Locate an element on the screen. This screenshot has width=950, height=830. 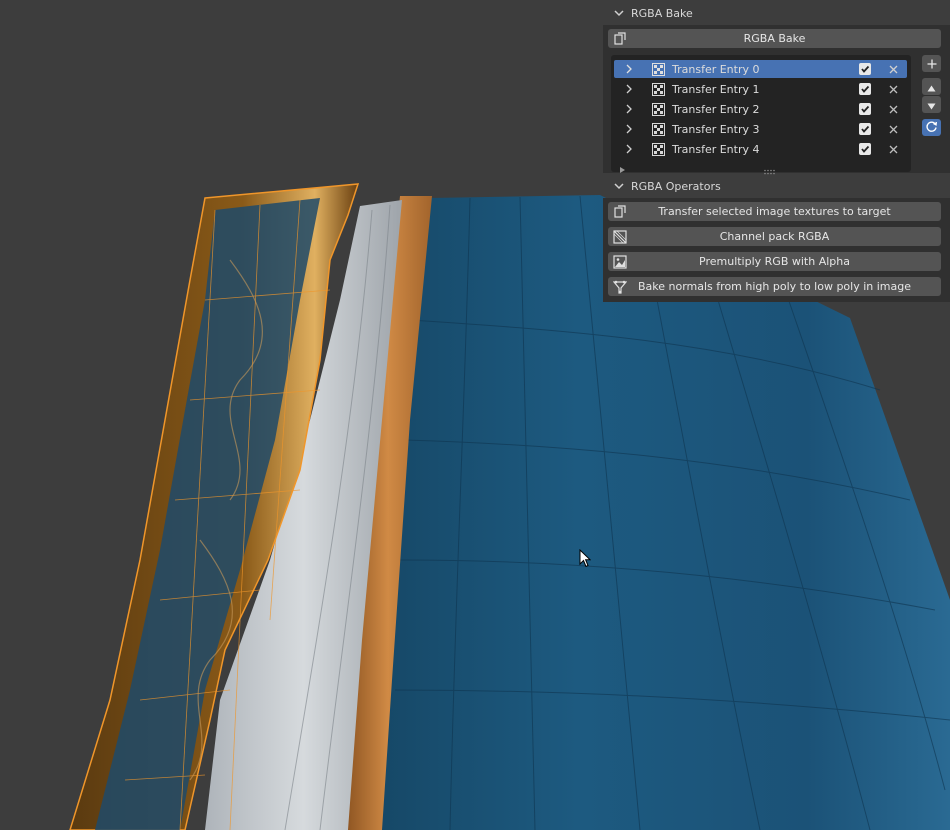
entry-label: Transfer Entry 1 is located at coordinates (716, 89).